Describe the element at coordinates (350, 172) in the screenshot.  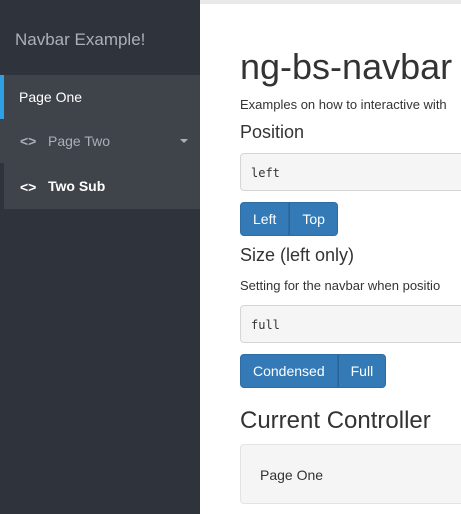
I see `position-value-box: left` at that location.